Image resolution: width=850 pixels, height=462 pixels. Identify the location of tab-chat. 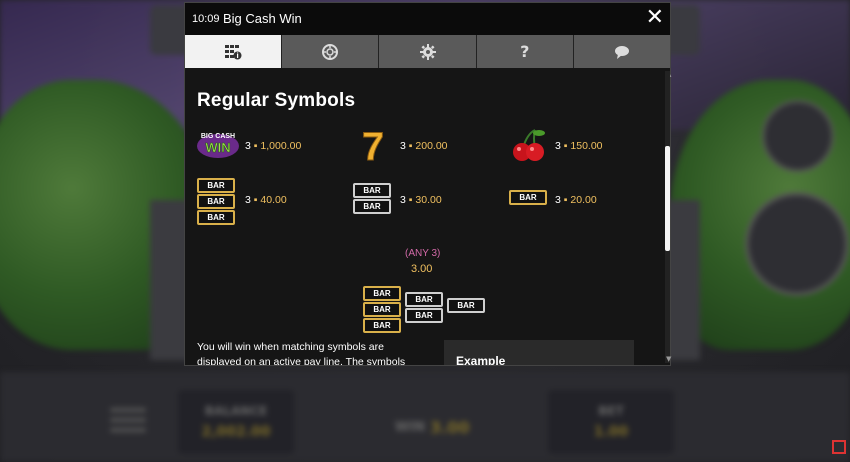
(622, 51).